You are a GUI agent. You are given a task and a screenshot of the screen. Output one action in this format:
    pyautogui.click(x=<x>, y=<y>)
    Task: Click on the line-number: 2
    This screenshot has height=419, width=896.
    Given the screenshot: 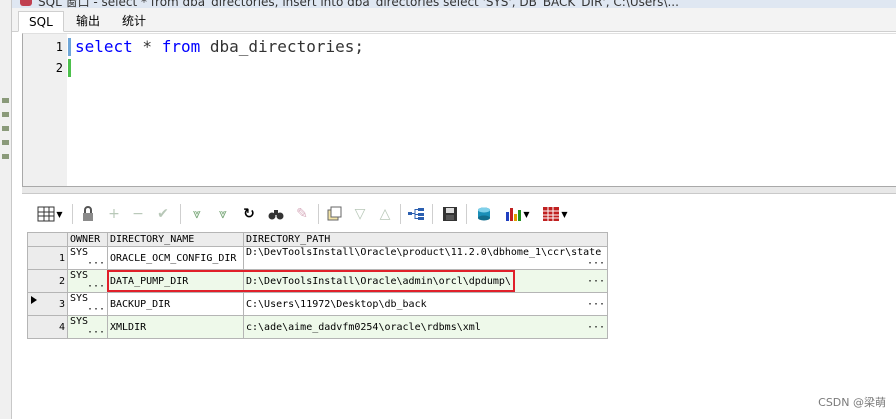 What is the action you would take?
    pyautogui.click(x=59, y=68)
    